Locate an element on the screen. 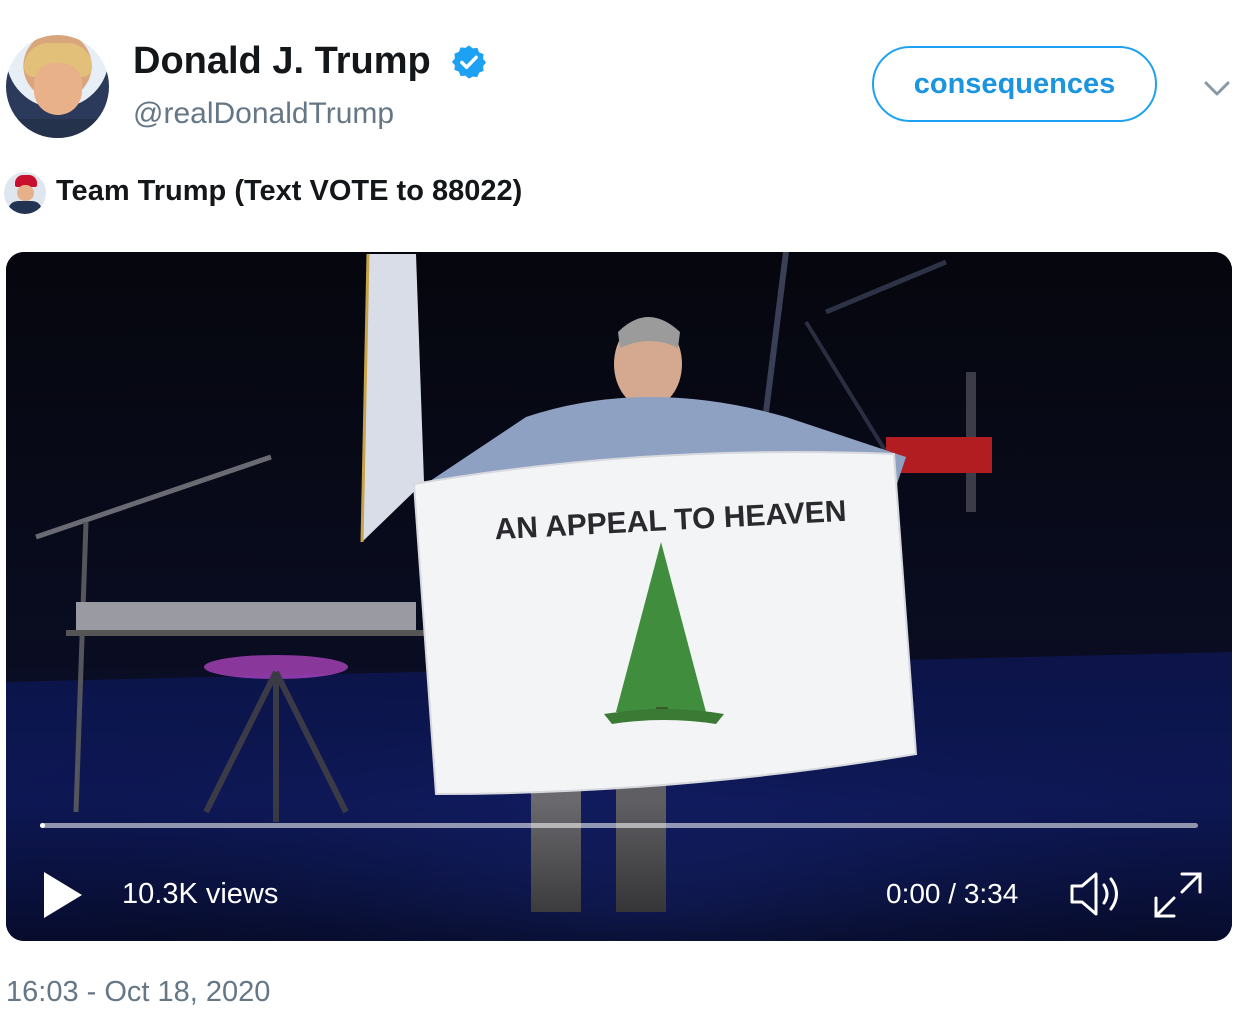 The image size is (1244, 1032). verified-badge-icon is located at coordinates (469, 62).